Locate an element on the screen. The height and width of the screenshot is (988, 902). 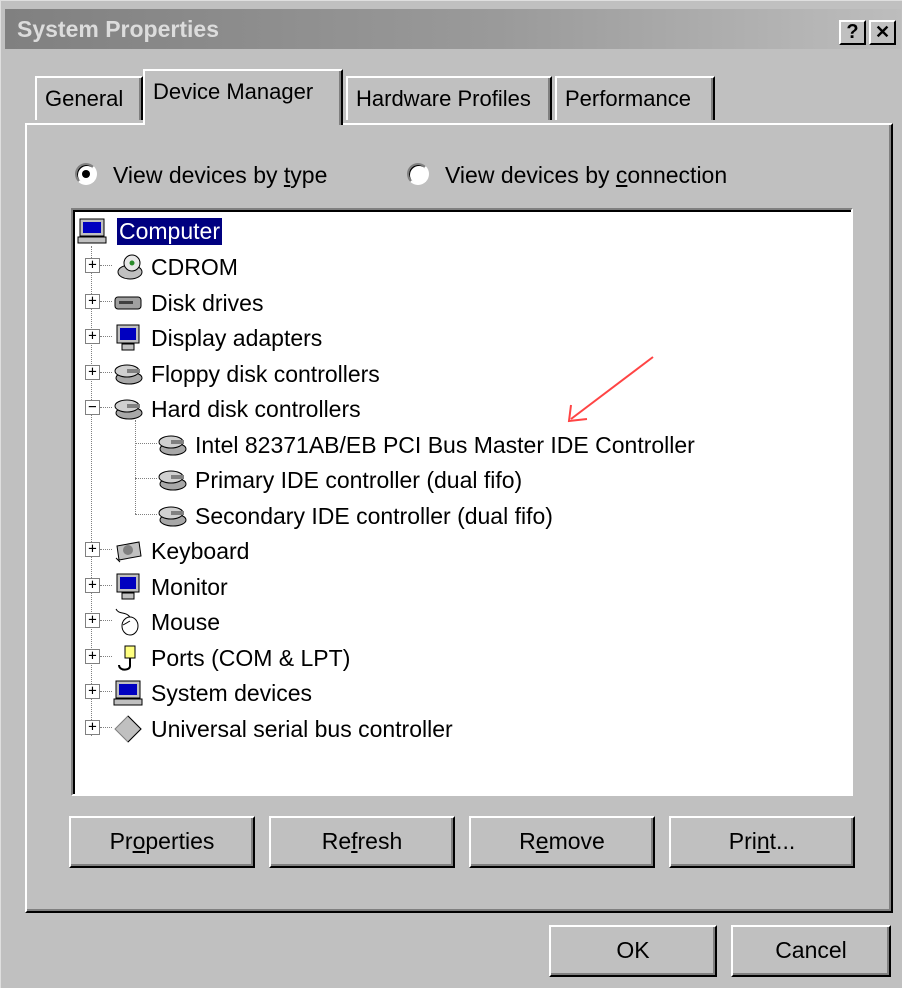
tree-child-label: Secondary IDE controller (dual fifo) is located at coordinates (374, 515).